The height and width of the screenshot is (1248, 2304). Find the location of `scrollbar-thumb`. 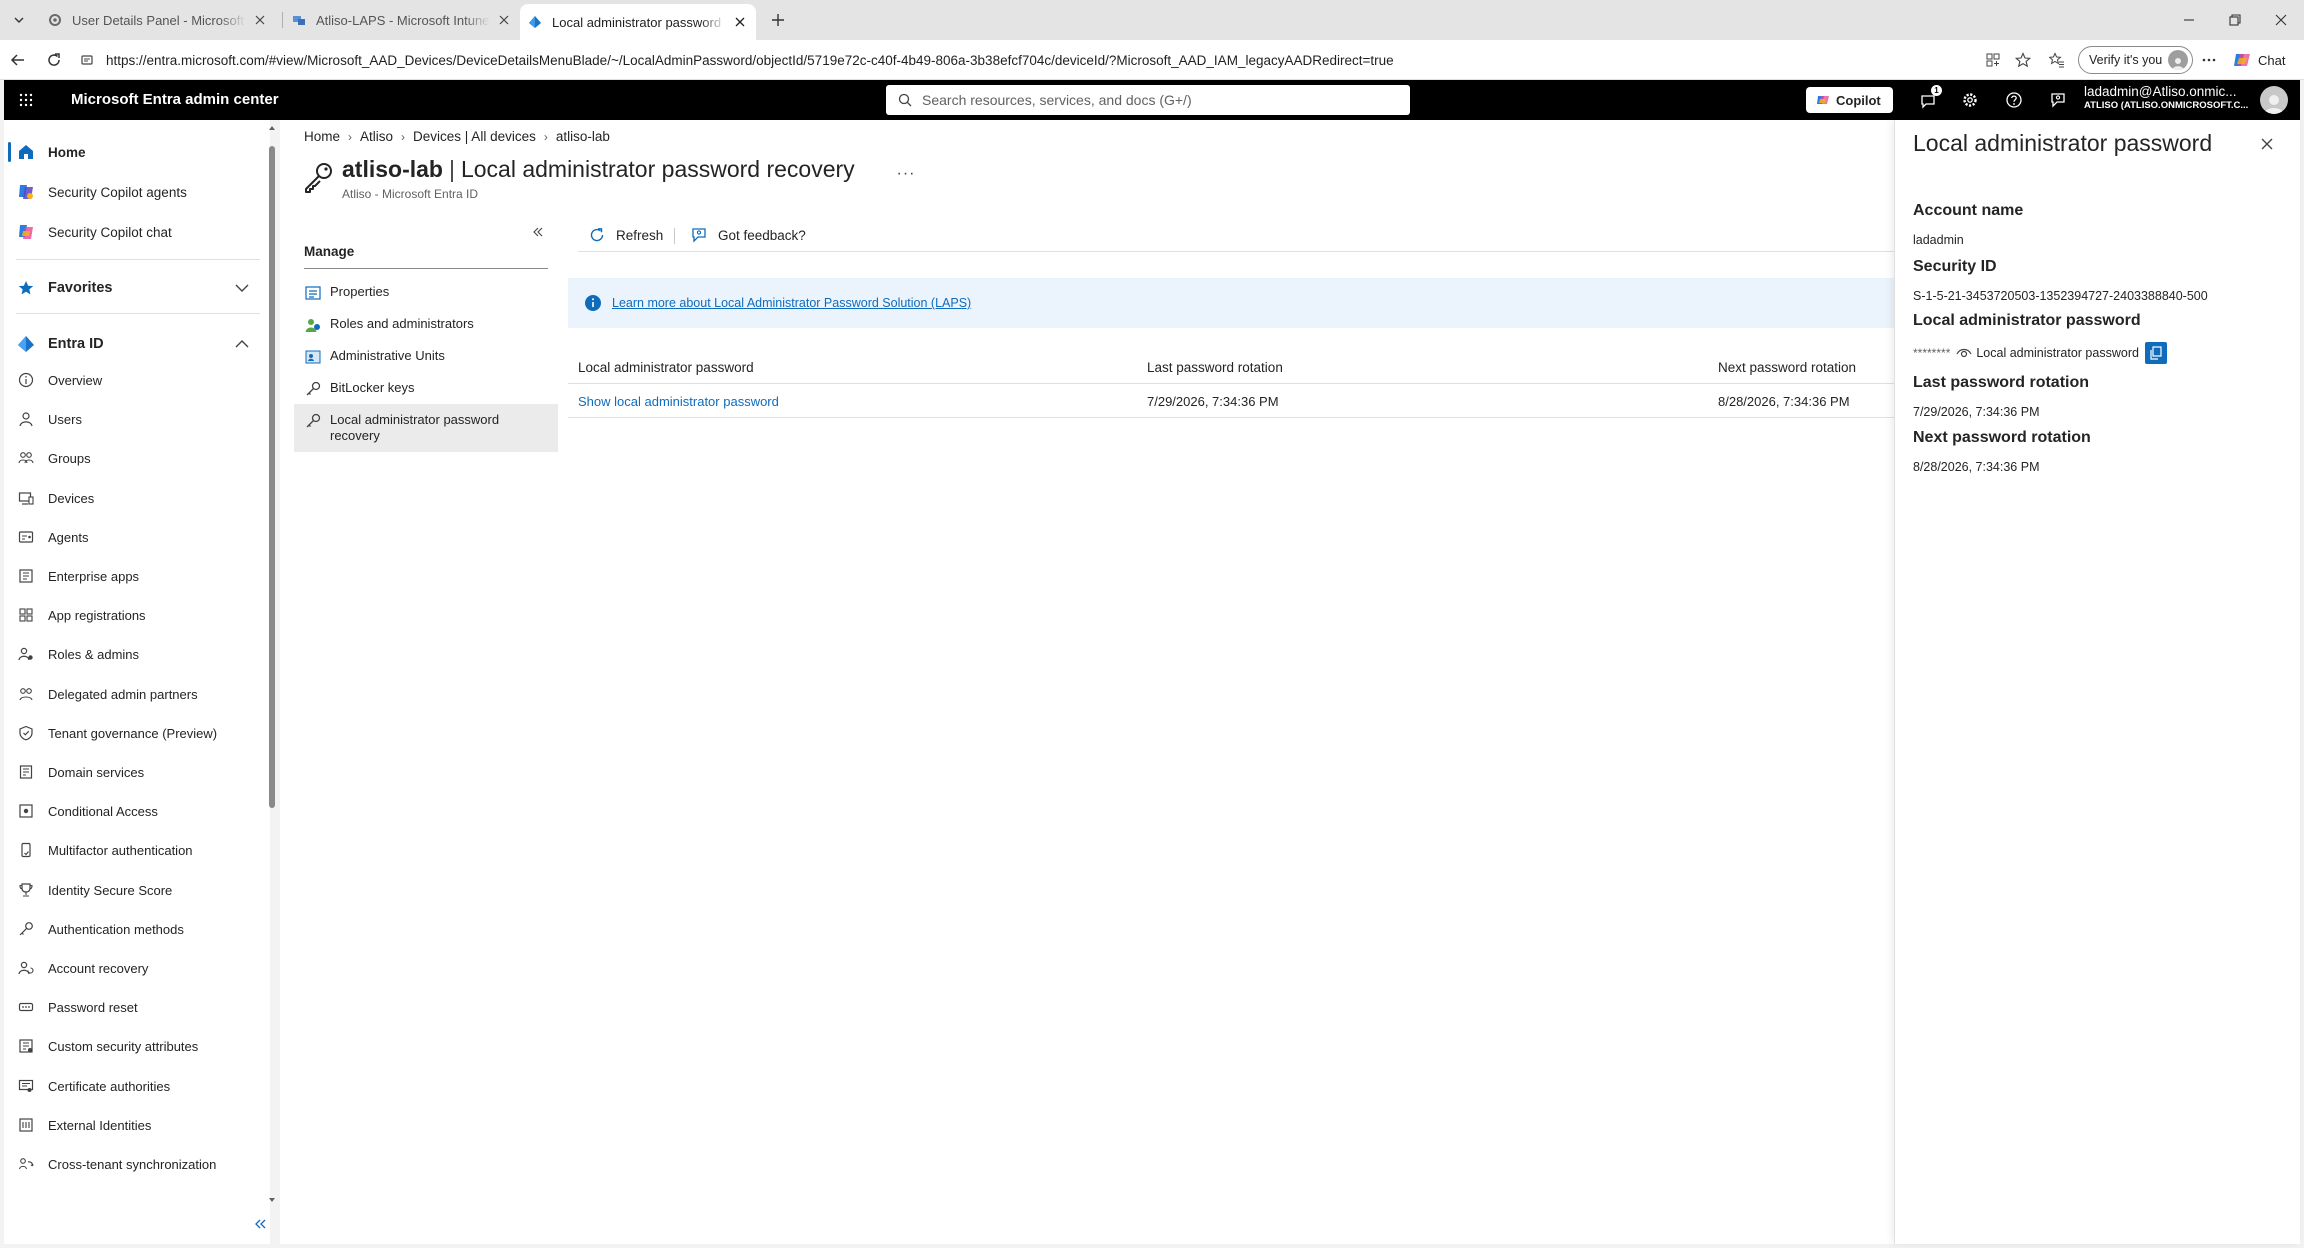

scrollbar-thumb is located at coordinates (272, 477).